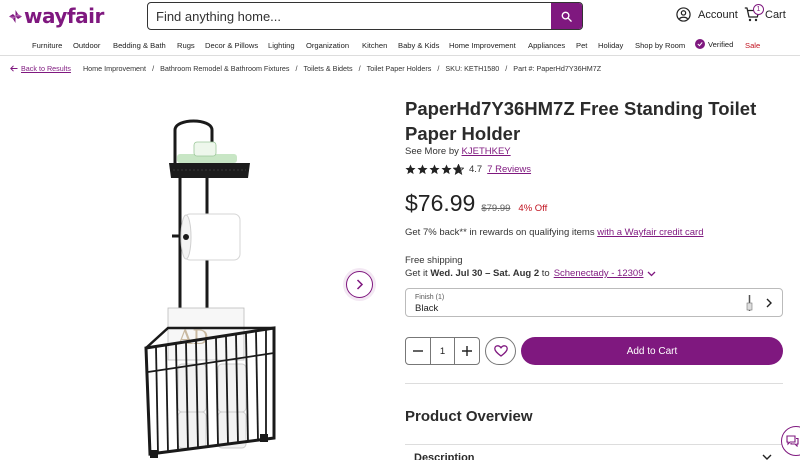 The width and height of the screenshot is (800, 460). Describe the element at coordinates (476, 169) in the screenshot. I see `rating-value: 4.7` at that location.